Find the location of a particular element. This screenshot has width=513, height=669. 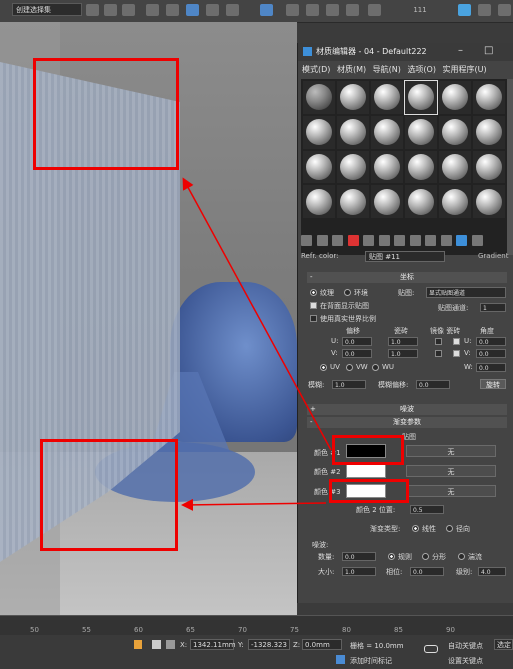

u-tile-checkbox is located at coordinates (456, 341).